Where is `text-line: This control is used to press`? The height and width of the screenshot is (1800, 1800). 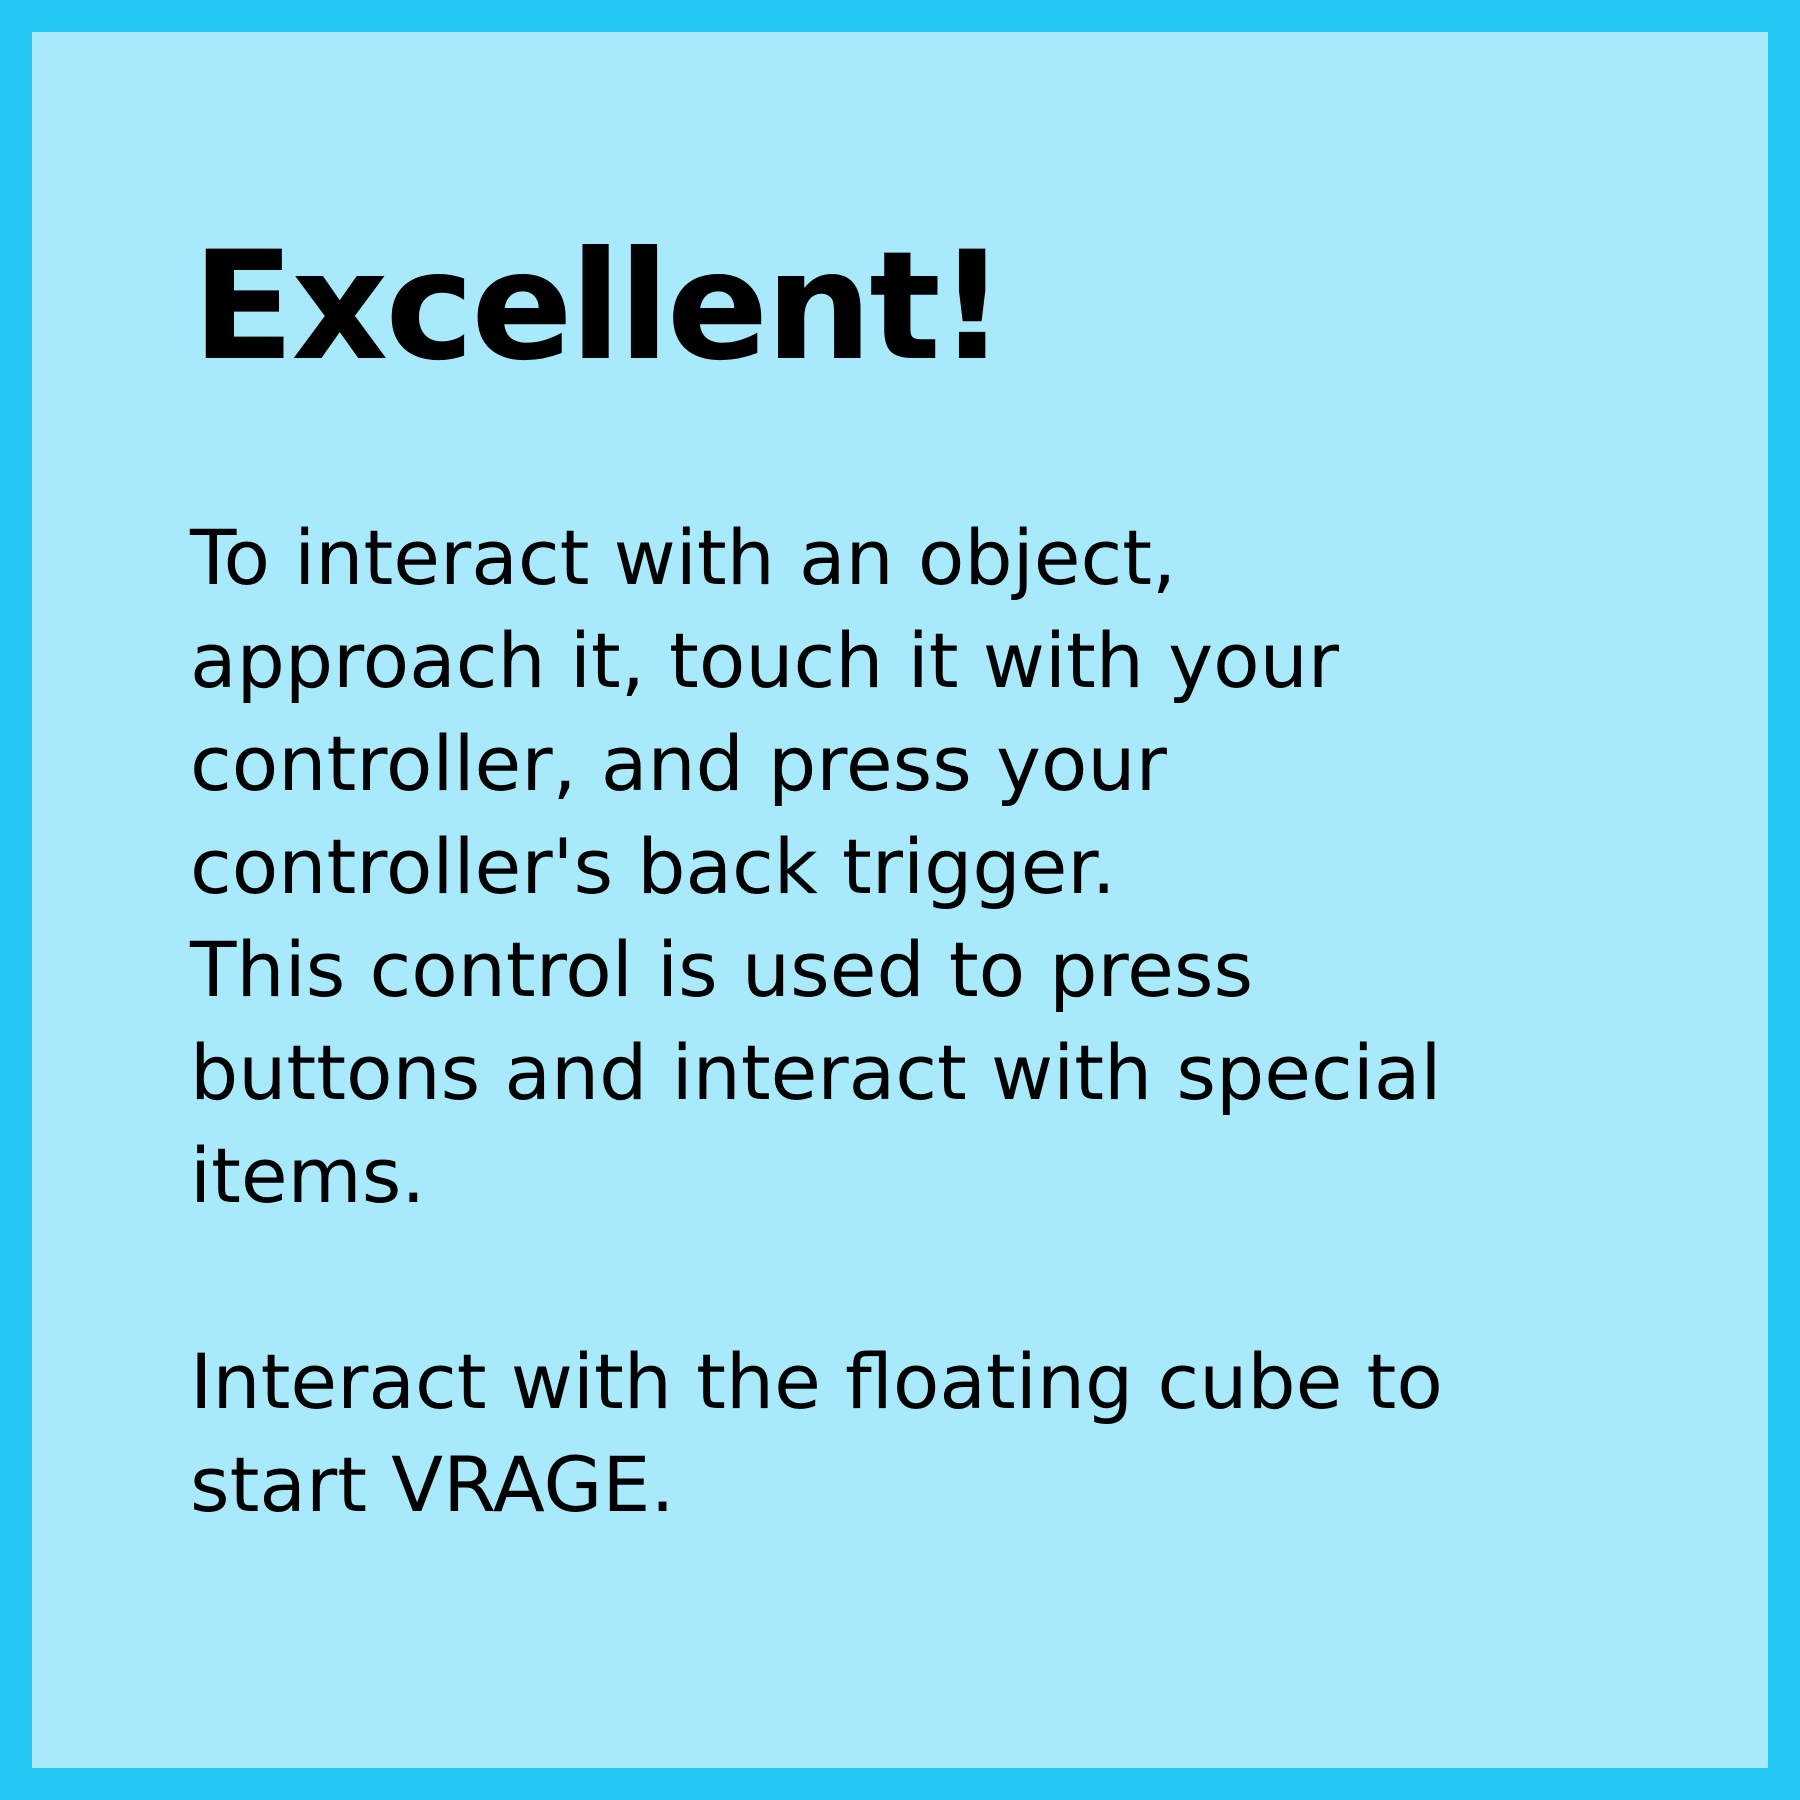
text-line: This control is used to press is located at coordinates (722, 969).